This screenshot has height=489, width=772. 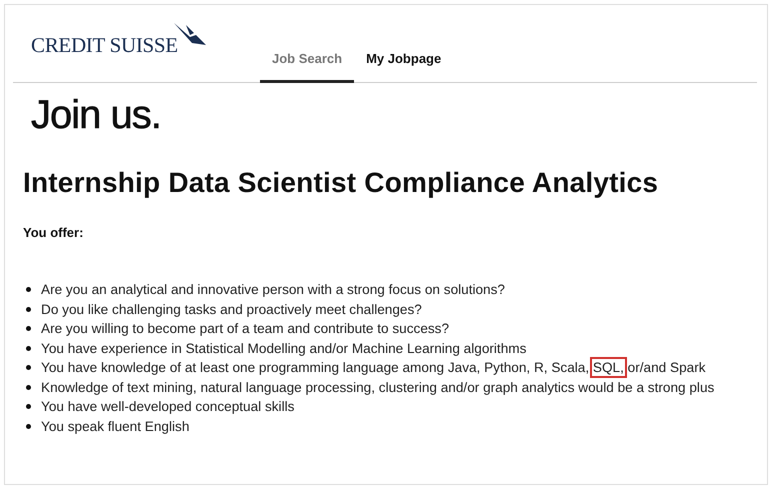 I want to click on list-item-text: Are you an analytical and innovative person with a strong focus on solutions?, so click(x=273, y=290).